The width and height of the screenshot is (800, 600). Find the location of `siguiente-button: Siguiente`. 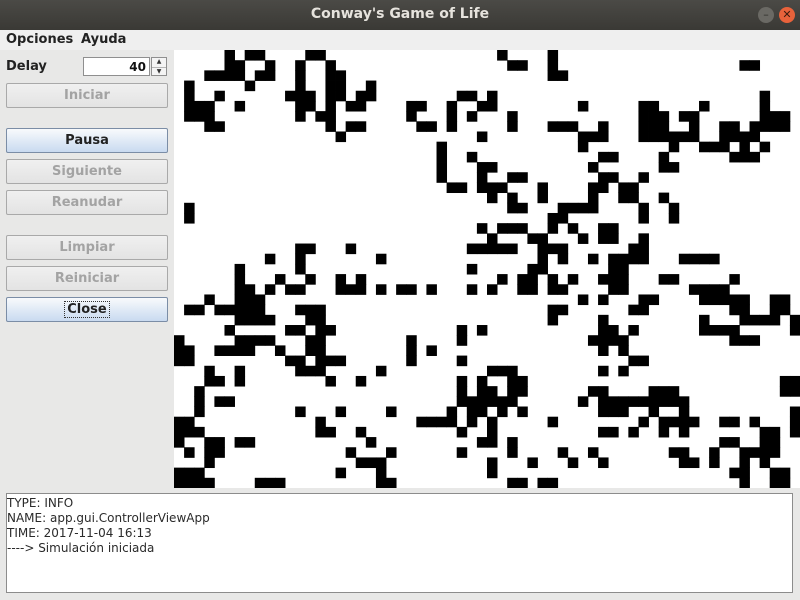

siguiente-button: Siguiente is located at coordinates (87, 171).